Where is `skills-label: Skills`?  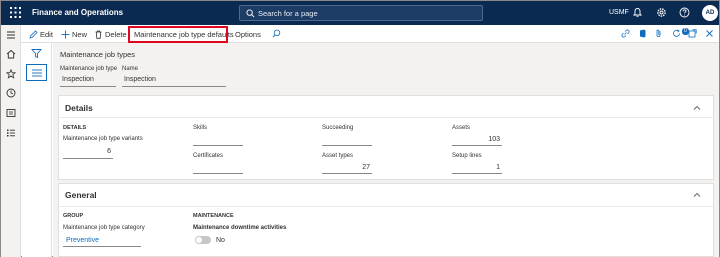
skills-label: Skills is located at coordinates (200, 128).